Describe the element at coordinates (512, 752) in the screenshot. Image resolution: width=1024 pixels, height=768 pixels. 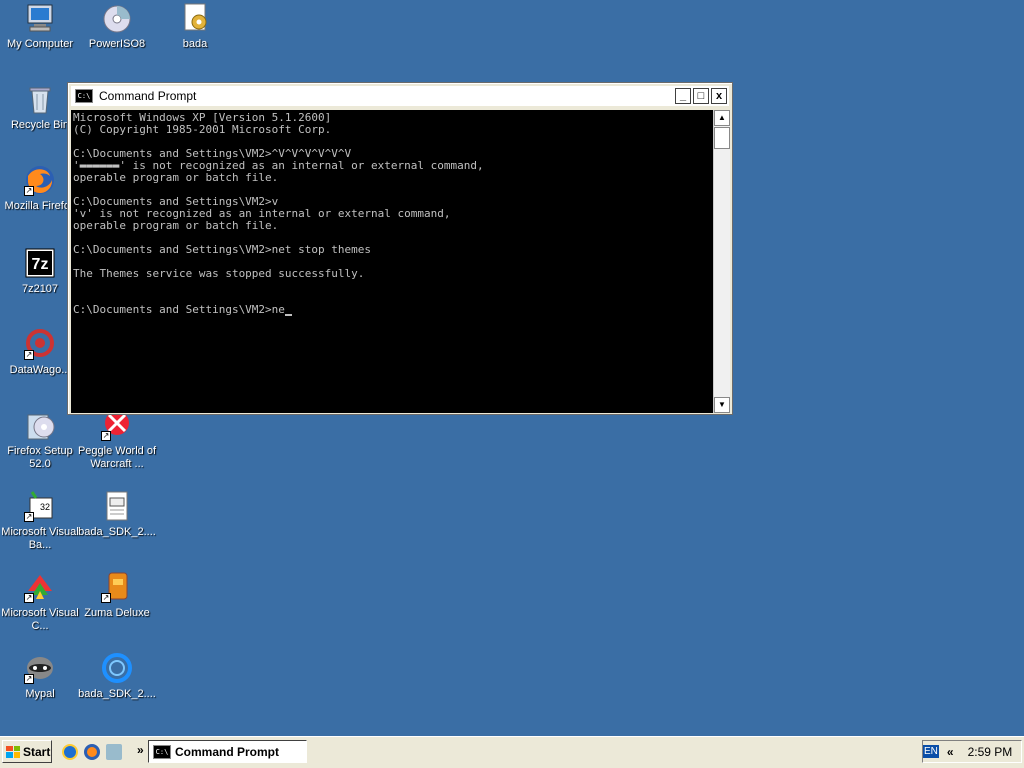
I see `taskbar: Start » C:\ Command Prompt EN « 2:59 PM` at that location.